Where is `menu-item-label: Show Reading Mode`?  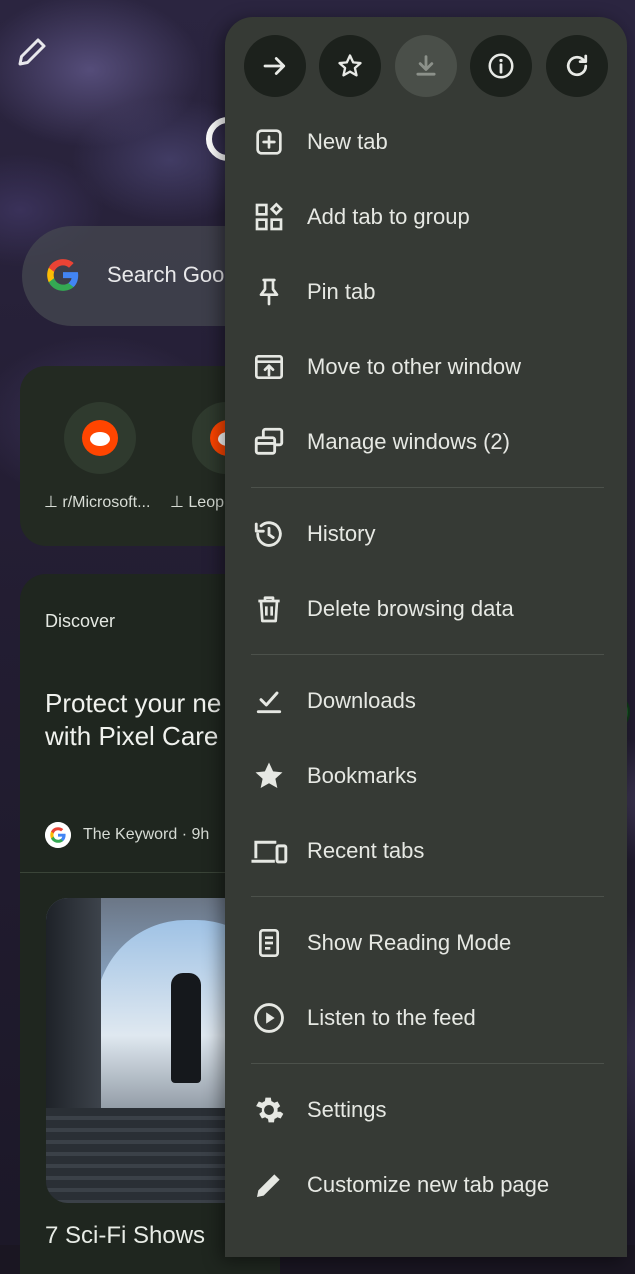 menu-item-label: Show Reading Mode is located at coordinates (409, 942).